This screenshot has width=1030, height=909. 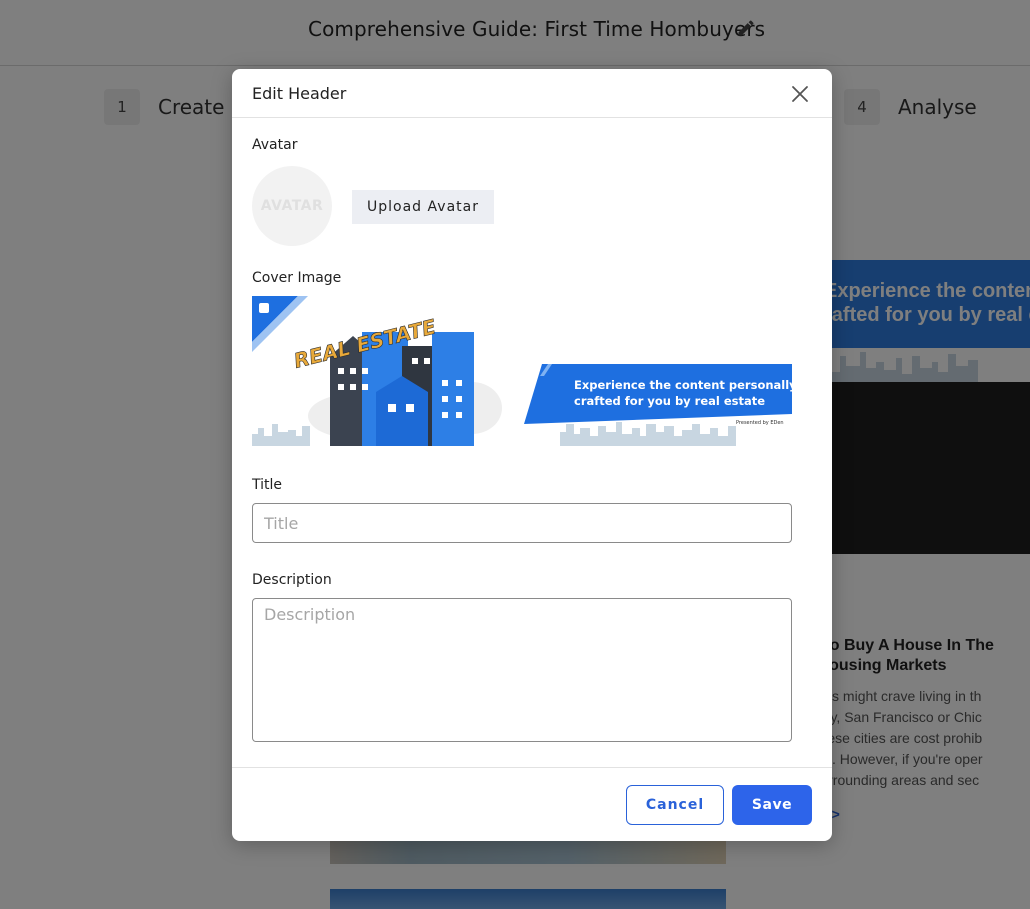 What do you see at coordinates (423, 207) in the screenshot?
I see `upload-avatar-button: Upload Avatar` at bounding box center [423, 207].